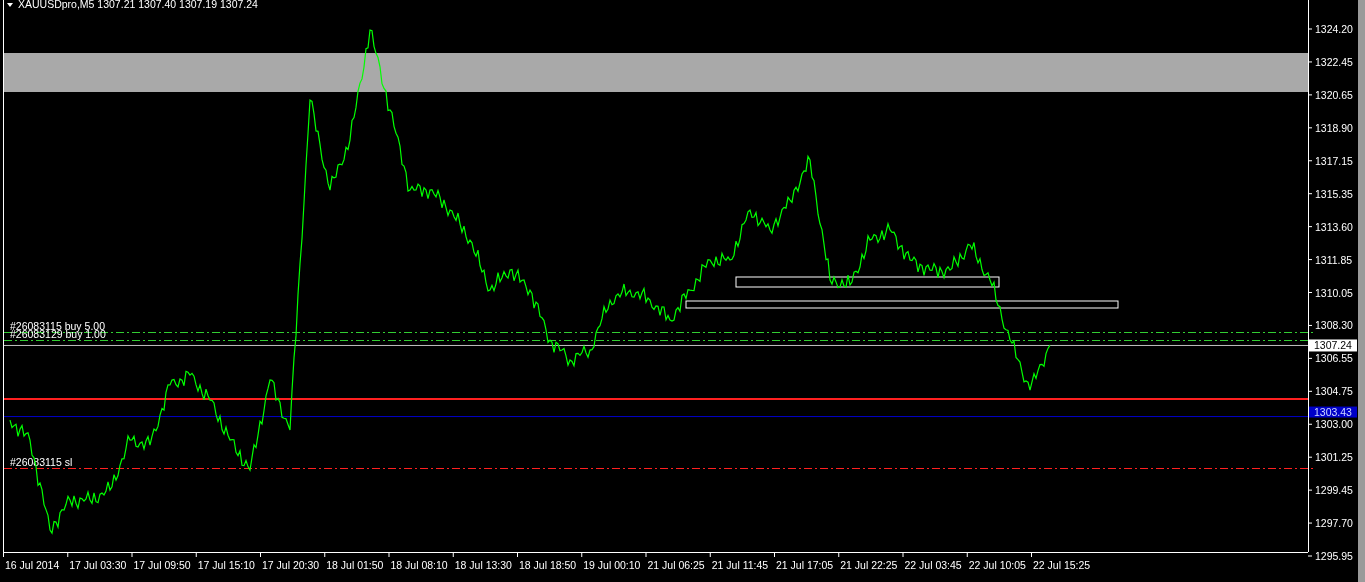 The height and width of the screenshot is (582, 1365). I want to click on time-tick-label: 16 Jul 2014, so click(32, 565).